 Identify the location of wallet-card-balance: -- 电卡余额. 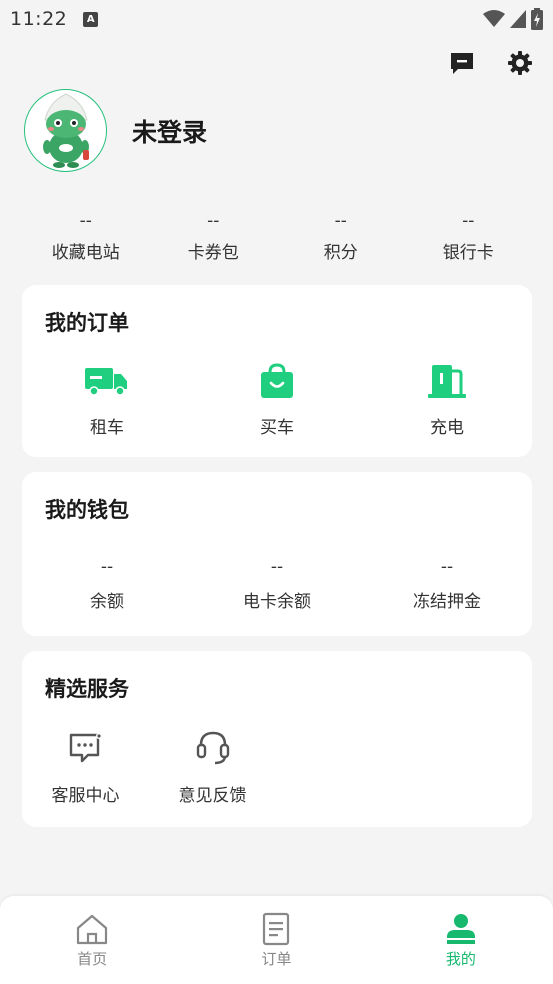
(277, 583).